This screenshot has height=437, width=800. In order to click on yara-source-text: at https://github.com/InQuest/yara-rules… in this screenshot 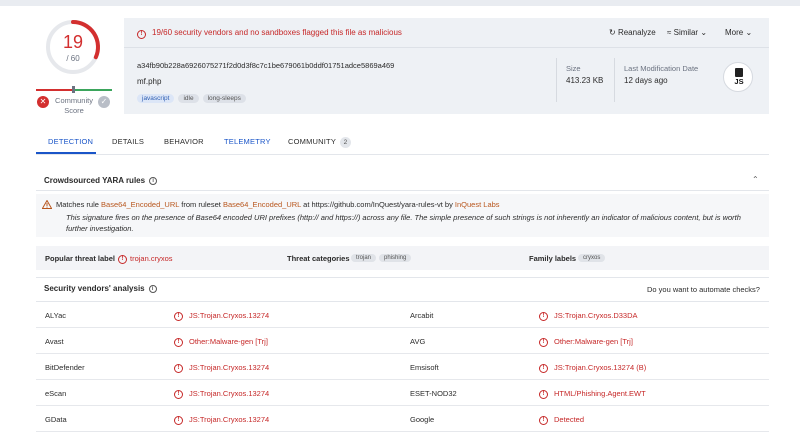, I will do `click(378, 204)`.